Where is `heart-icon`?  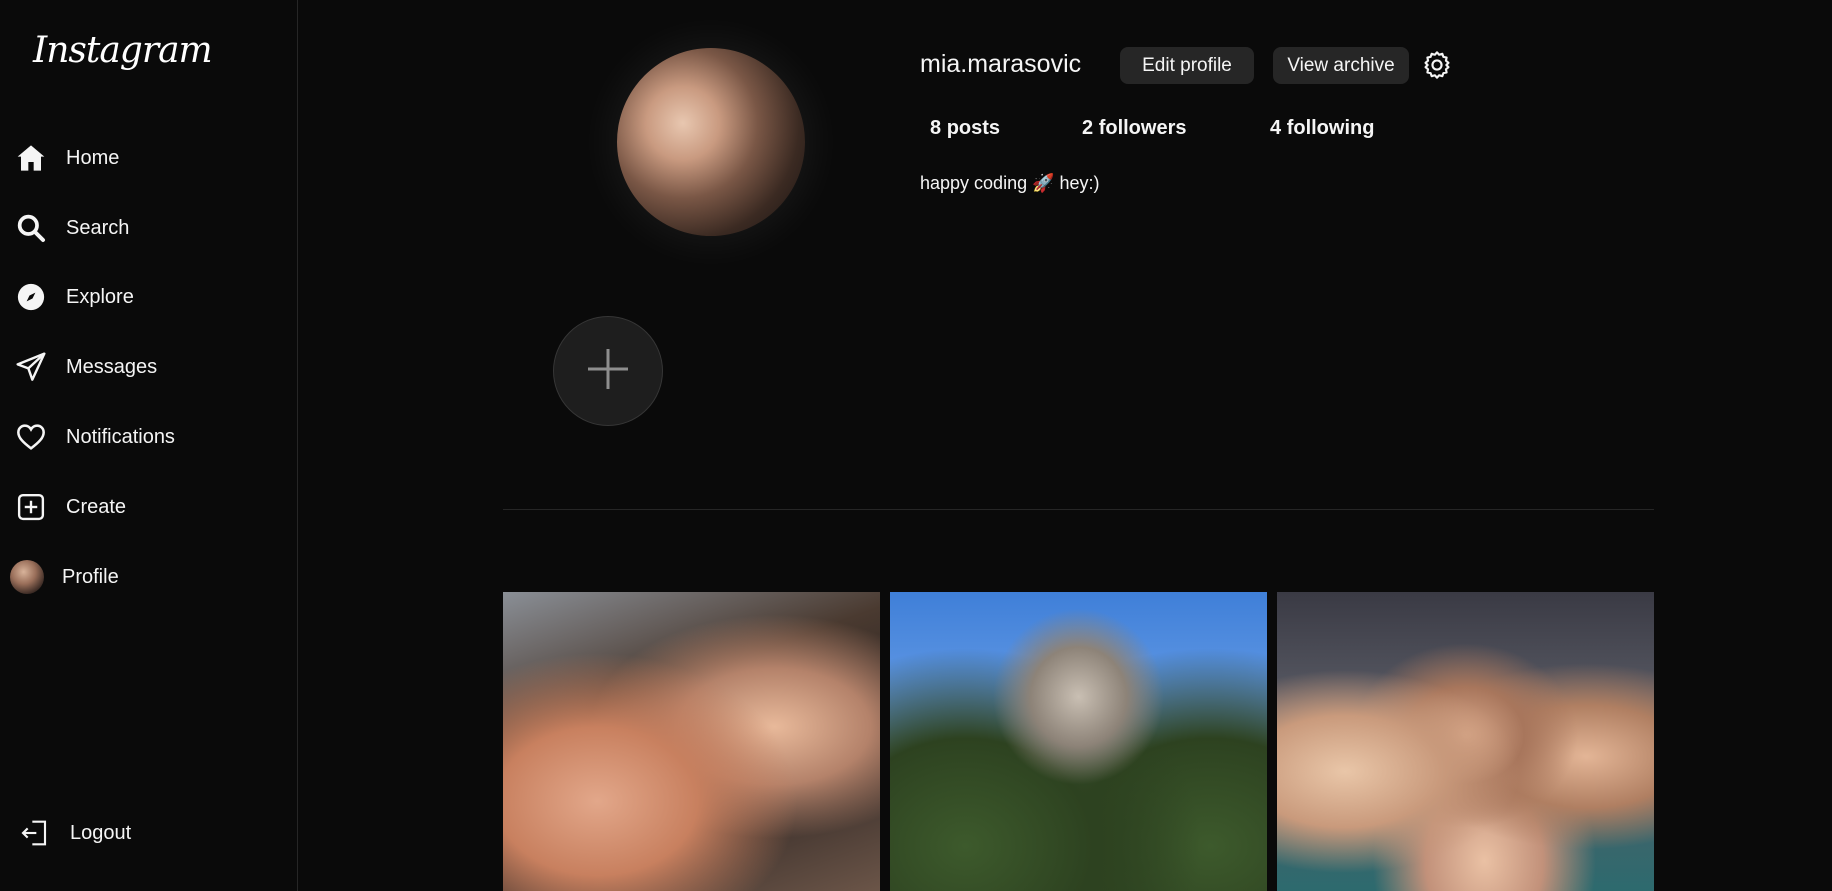
heart-icon is located at coordinates (31, 437).